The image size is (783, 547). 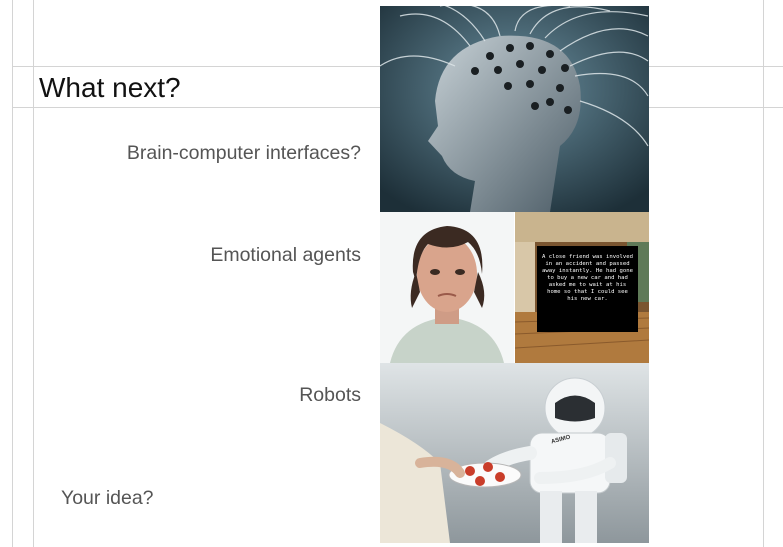 What do you see at coordinates (33, 273) in the screenshot?
I see `left-margin-line` at bounding box center [33, 273].